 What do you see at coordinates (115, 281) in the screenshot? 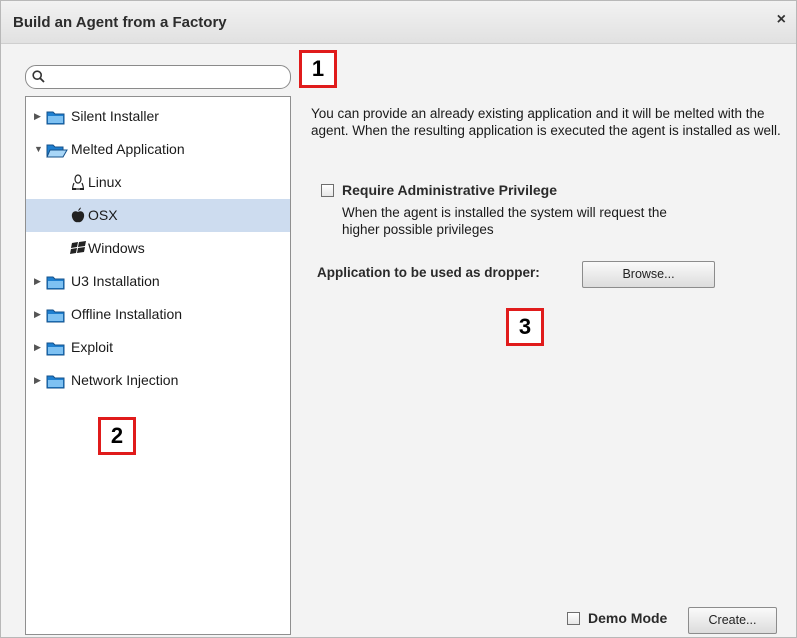
I see `tree-item-label: U3 Installation` at bounding box center [115, 281].